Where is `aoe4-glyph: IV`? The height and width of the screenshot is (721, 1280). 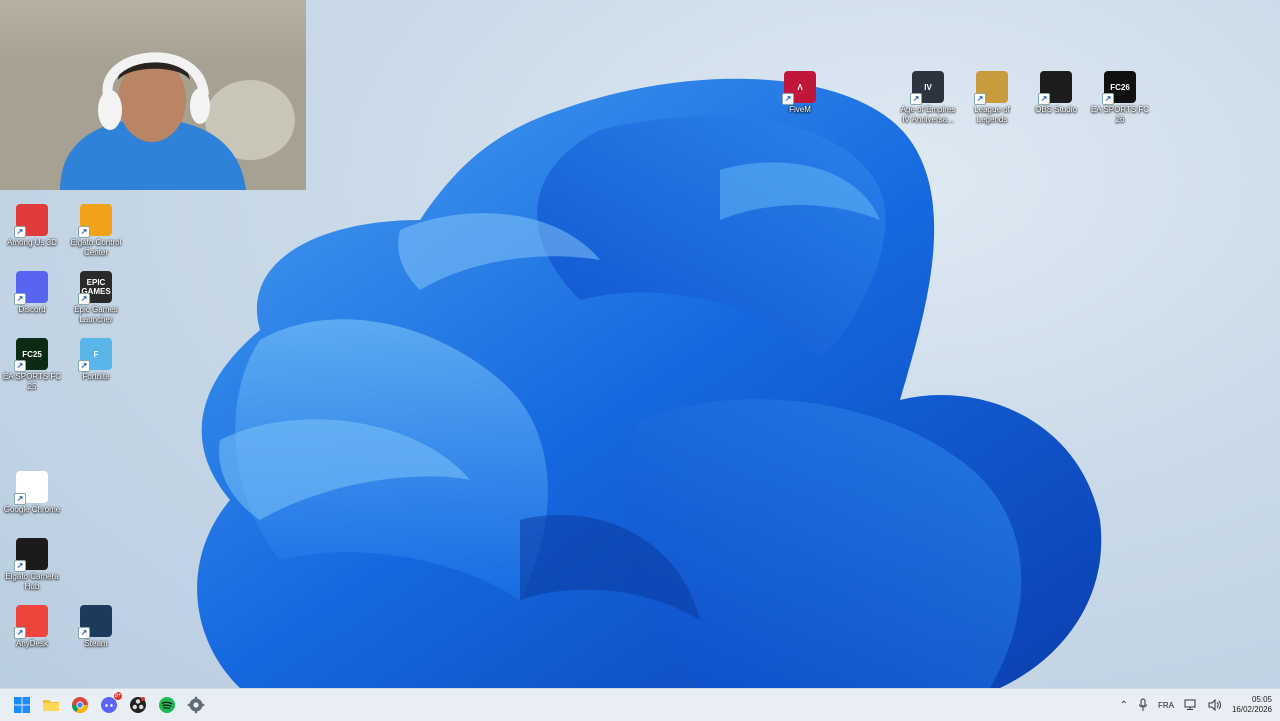
aoe4-glyph: IV is located at coordinates (928, 87).